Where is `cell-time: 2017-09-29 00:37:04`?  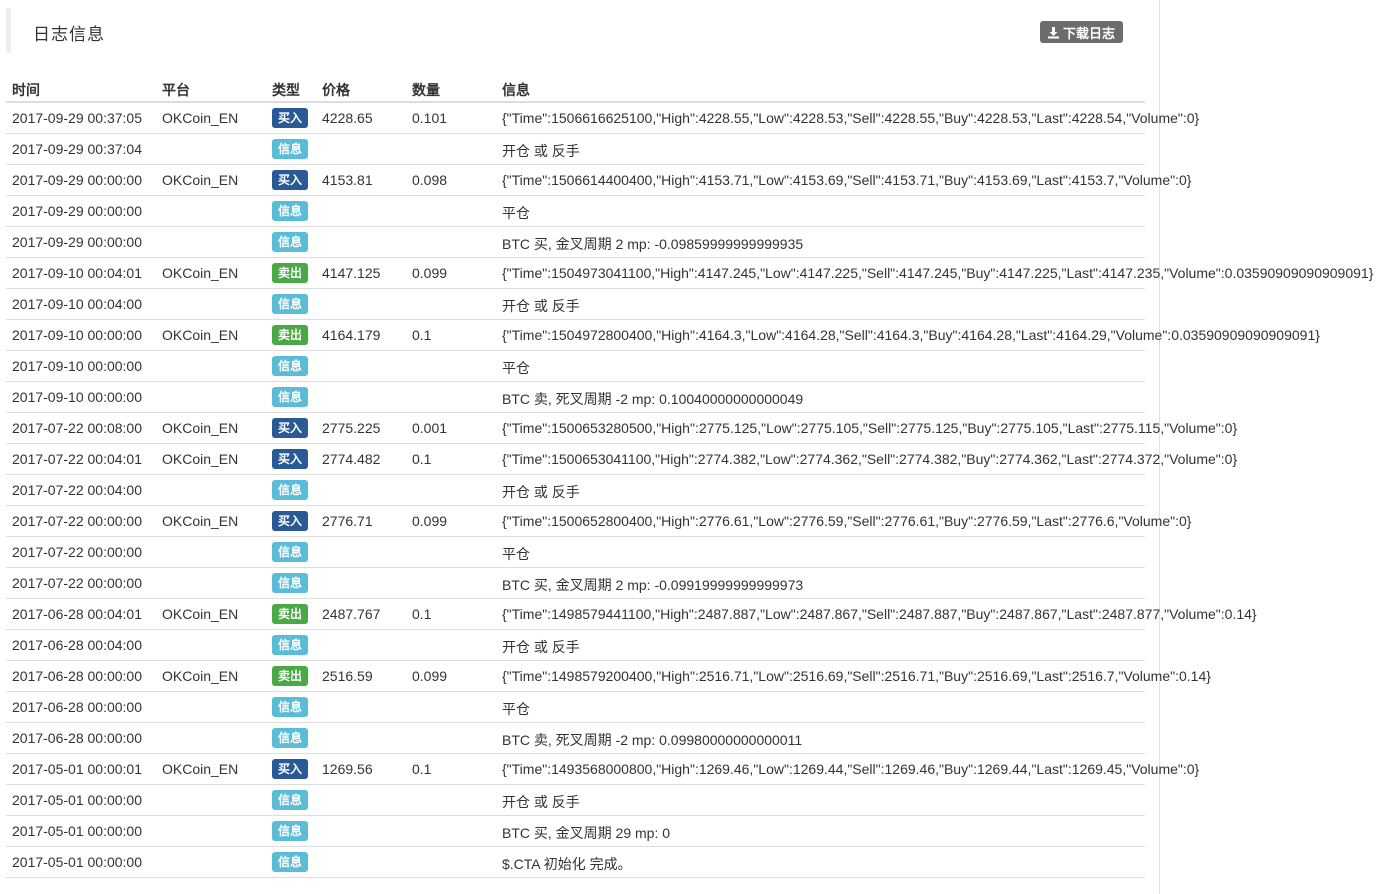 cell-time: 2017-09-29 00:37:04 is located at coordinates (77, 149).